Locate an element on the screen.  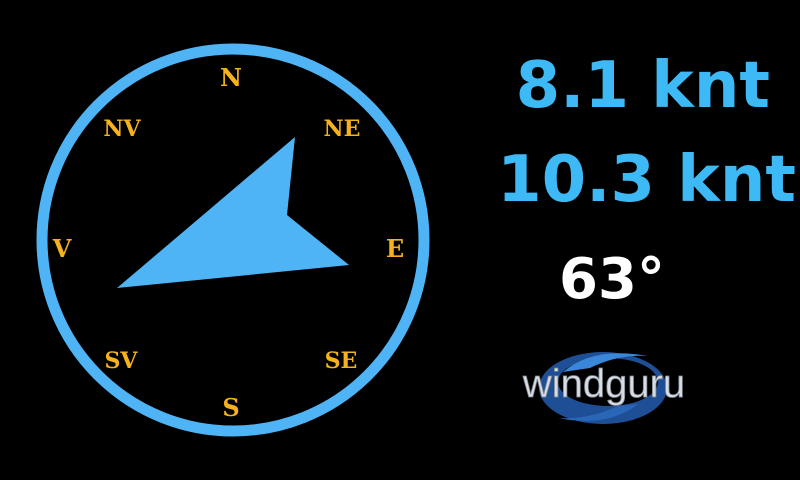
wind-direction-arrow is located at coordinates (233, 212).